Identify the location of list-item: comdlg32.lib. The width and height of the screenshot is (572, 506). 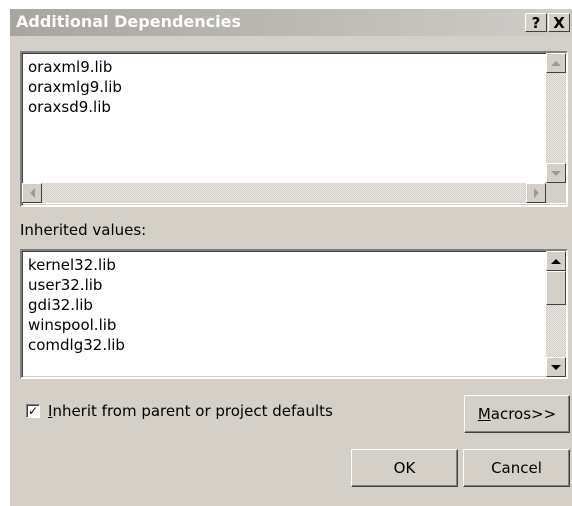
(76, 345).